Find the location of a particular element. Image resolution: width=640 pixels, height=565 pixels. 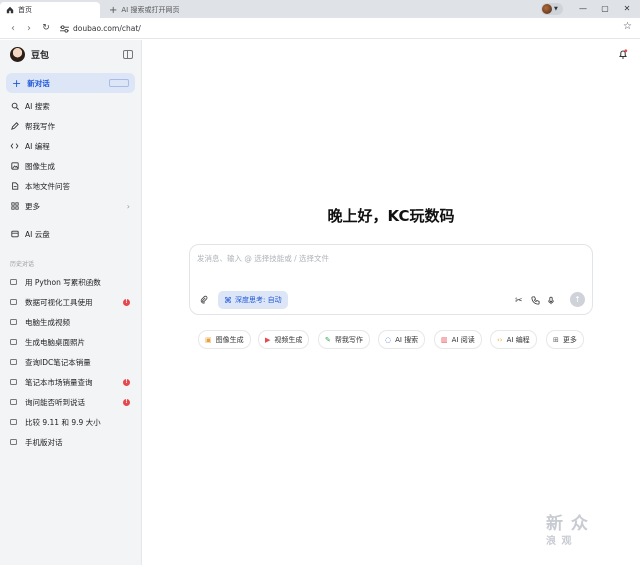

pen-icon: ✎ is located at coordinates (328, 339).